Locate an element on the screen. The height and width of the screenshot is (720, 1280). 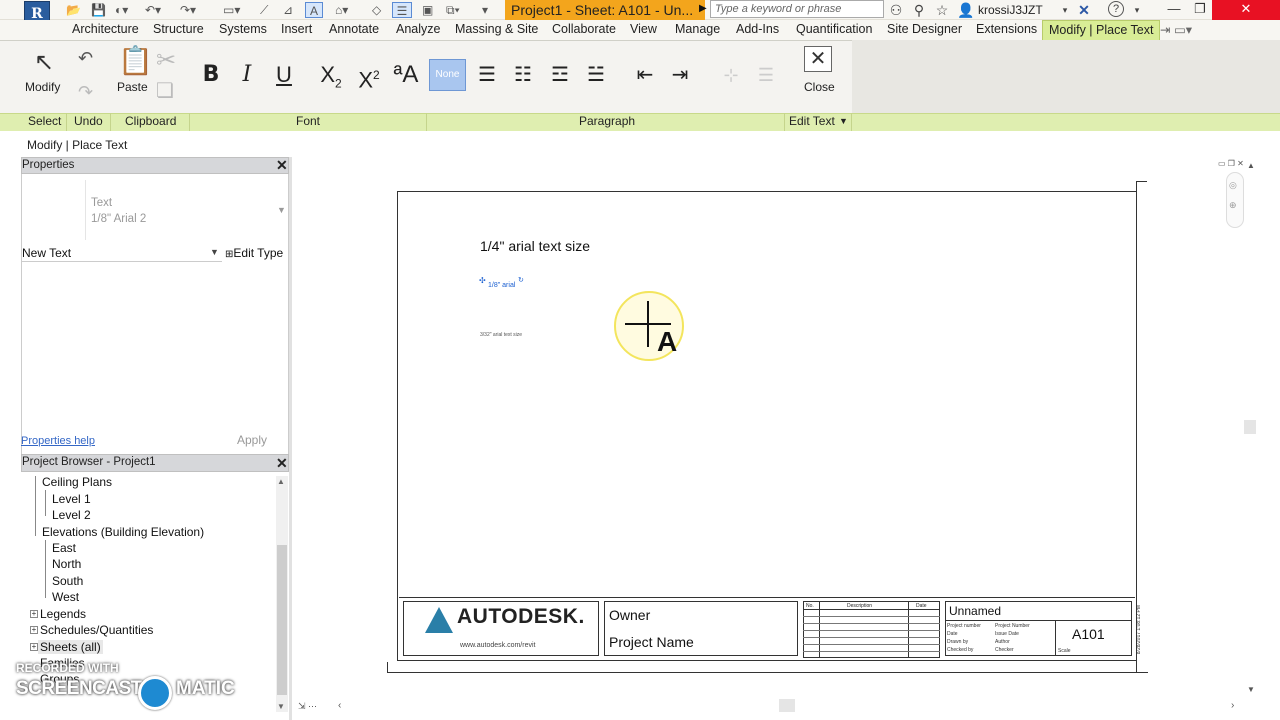
tab-structure: Structure is located at coordinates (178, 29).